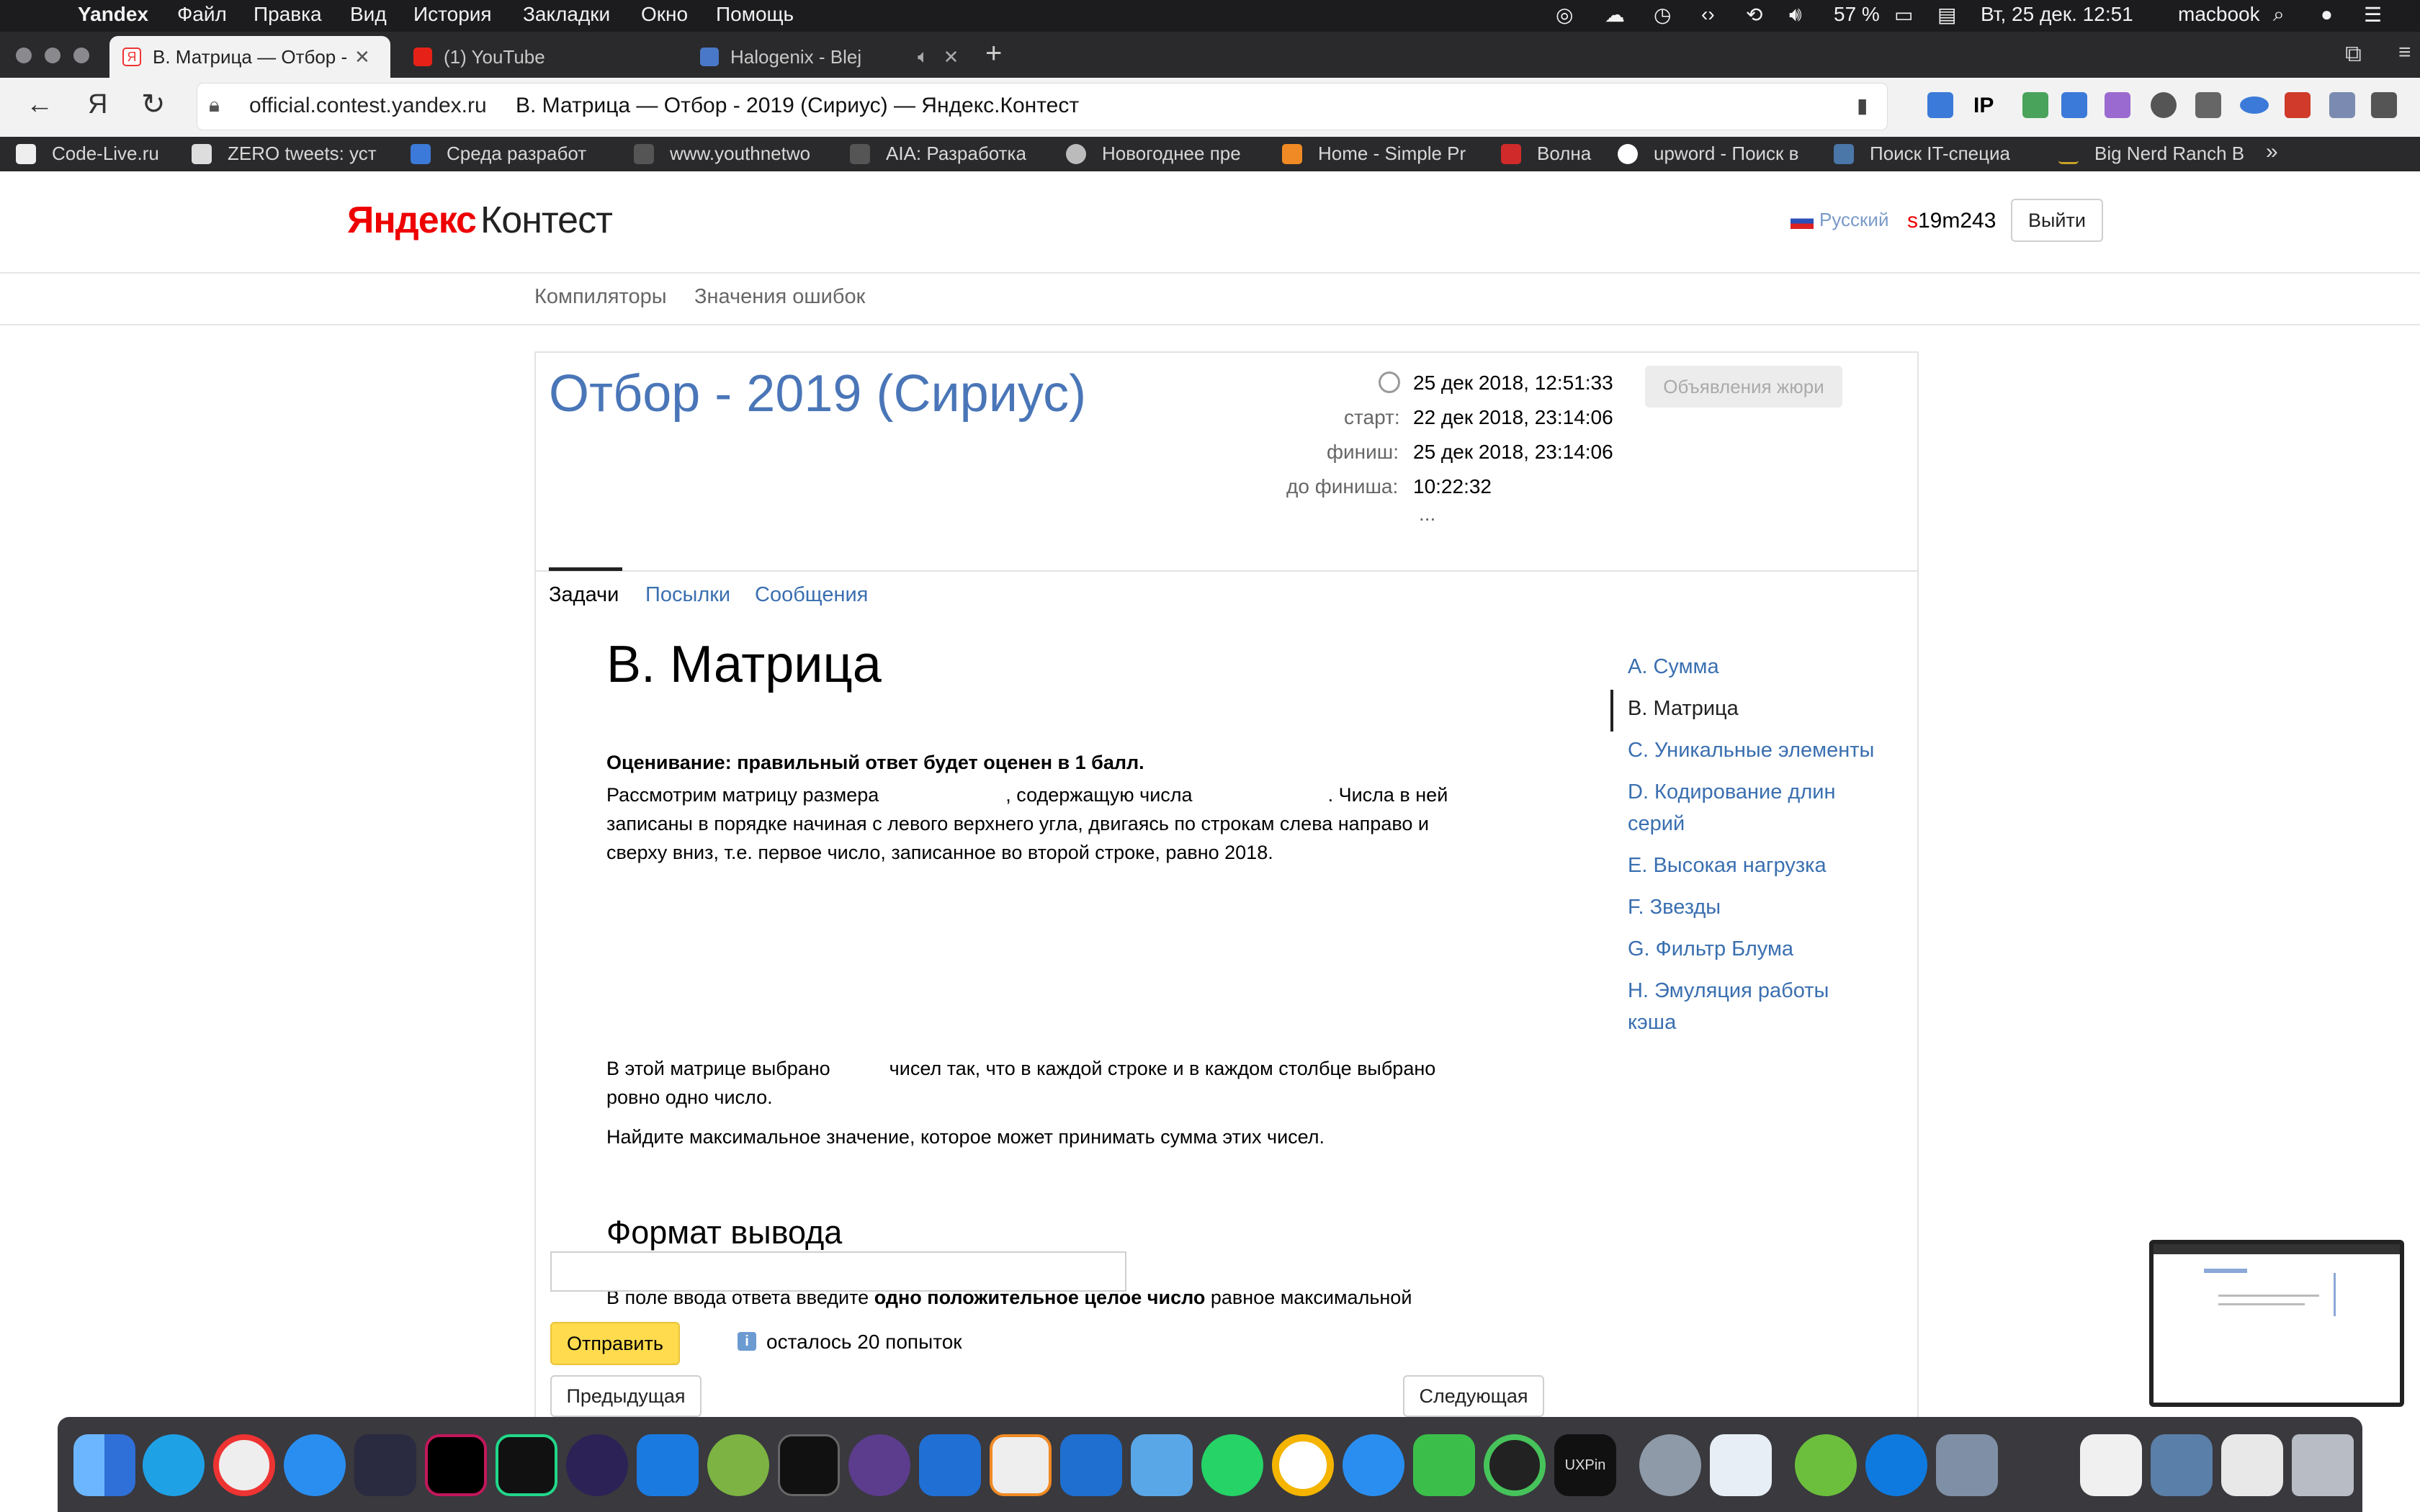 Image resolution: width=2420 pixels, height=1512 pixels. I want to click on system-preferences-icon, so click(1670, 1465).